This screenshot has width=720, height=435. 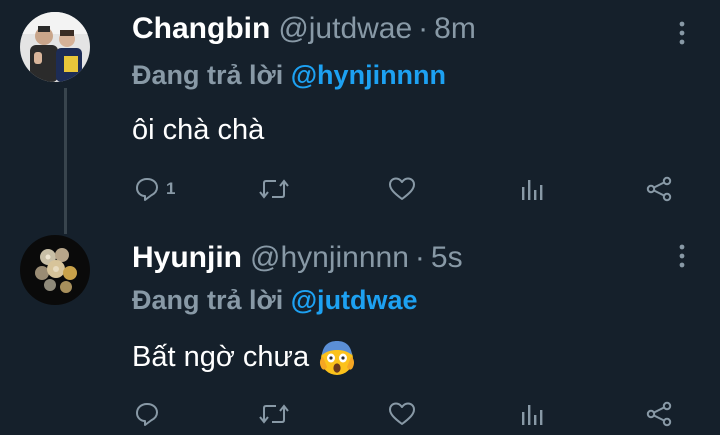 I want to click on tweet-actions: 1, so click(x=360, y=189).